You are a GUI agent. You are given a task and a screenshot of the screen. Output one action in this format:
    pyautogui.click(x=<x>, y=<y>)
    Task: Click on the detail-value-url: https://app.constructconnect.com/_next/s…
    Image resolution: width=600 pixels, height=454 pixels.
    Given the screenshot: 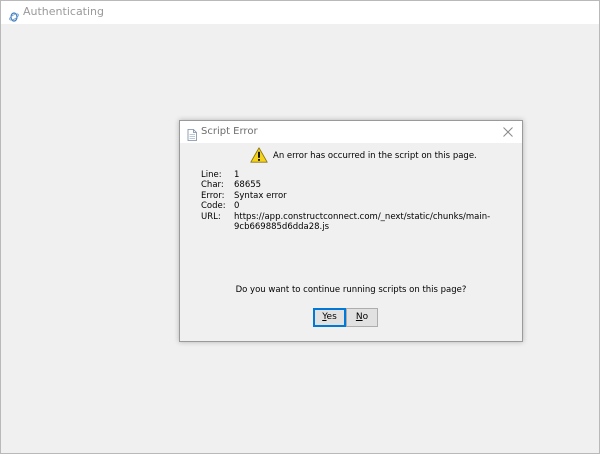 What is the action you would take?
    pyautogui.click(x=362, y=222)
    